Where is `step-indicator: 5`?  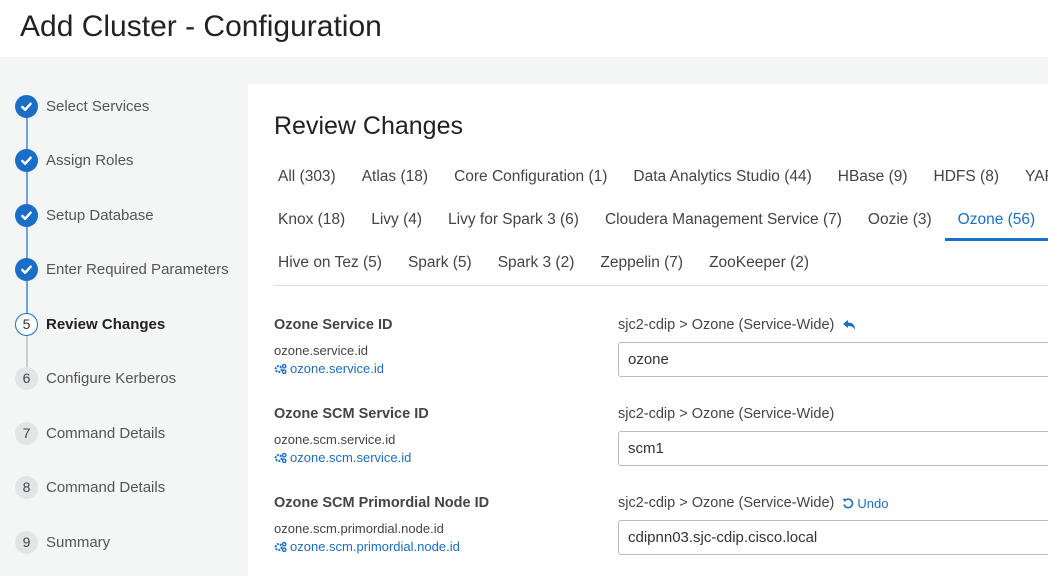 step-indicator: 5 is located at coordinates (26, 324).